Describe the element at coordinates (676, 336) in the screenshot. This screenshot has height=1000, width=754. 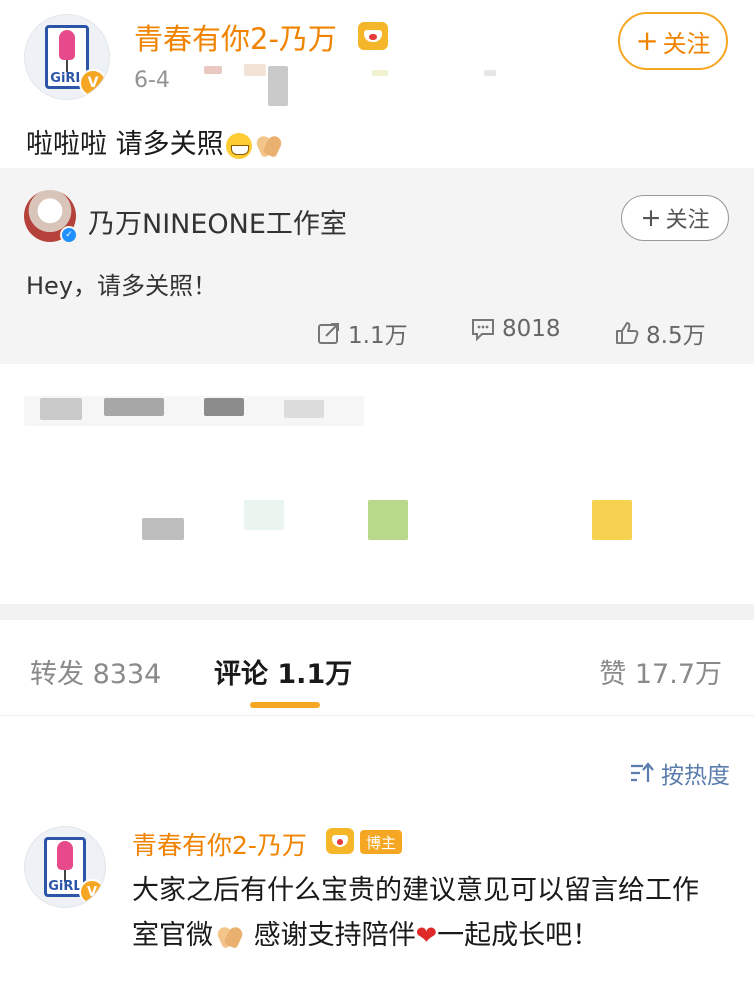
I see `like-count: 8.5万` at that location.